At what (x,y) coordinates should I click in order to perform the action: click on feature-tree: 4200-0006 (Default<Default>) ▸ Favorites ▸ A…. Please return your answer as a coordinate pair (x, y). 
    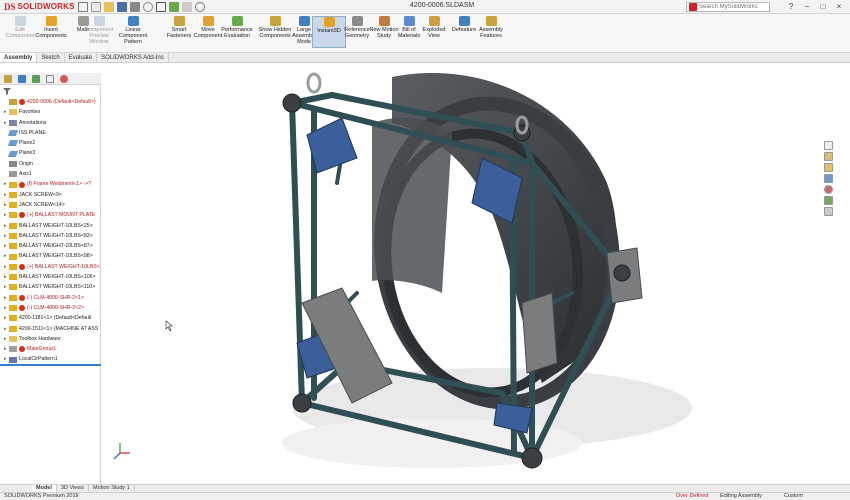
    Looking at the image, I should click on (50, 231).